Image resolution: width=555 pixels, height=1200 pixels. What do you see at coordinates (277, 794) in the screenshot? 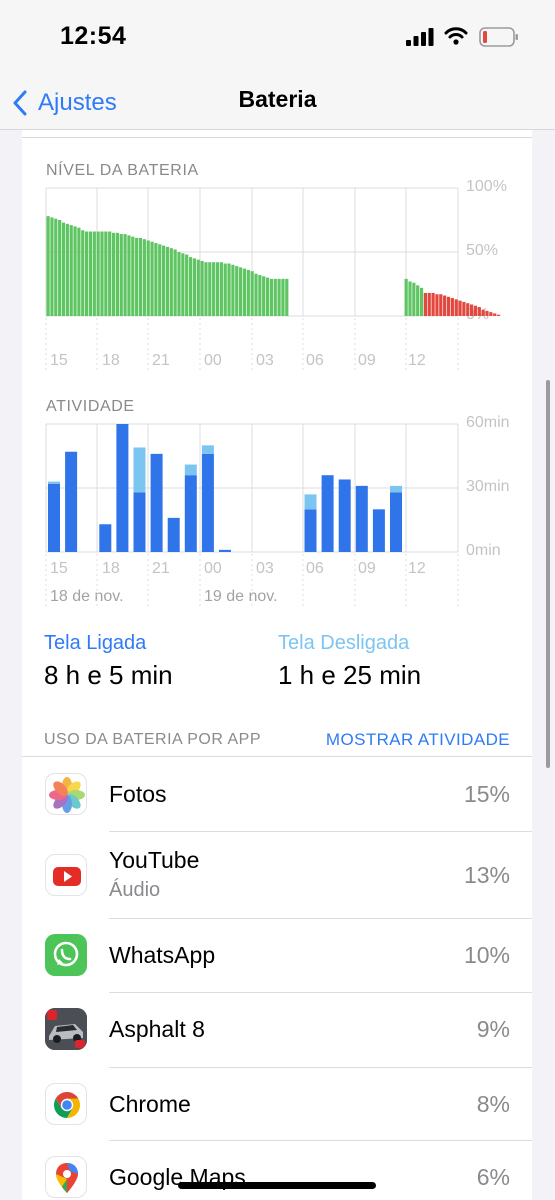
I see `app-row-fotos: Fotos 15%` at bounding box center [277, 794].